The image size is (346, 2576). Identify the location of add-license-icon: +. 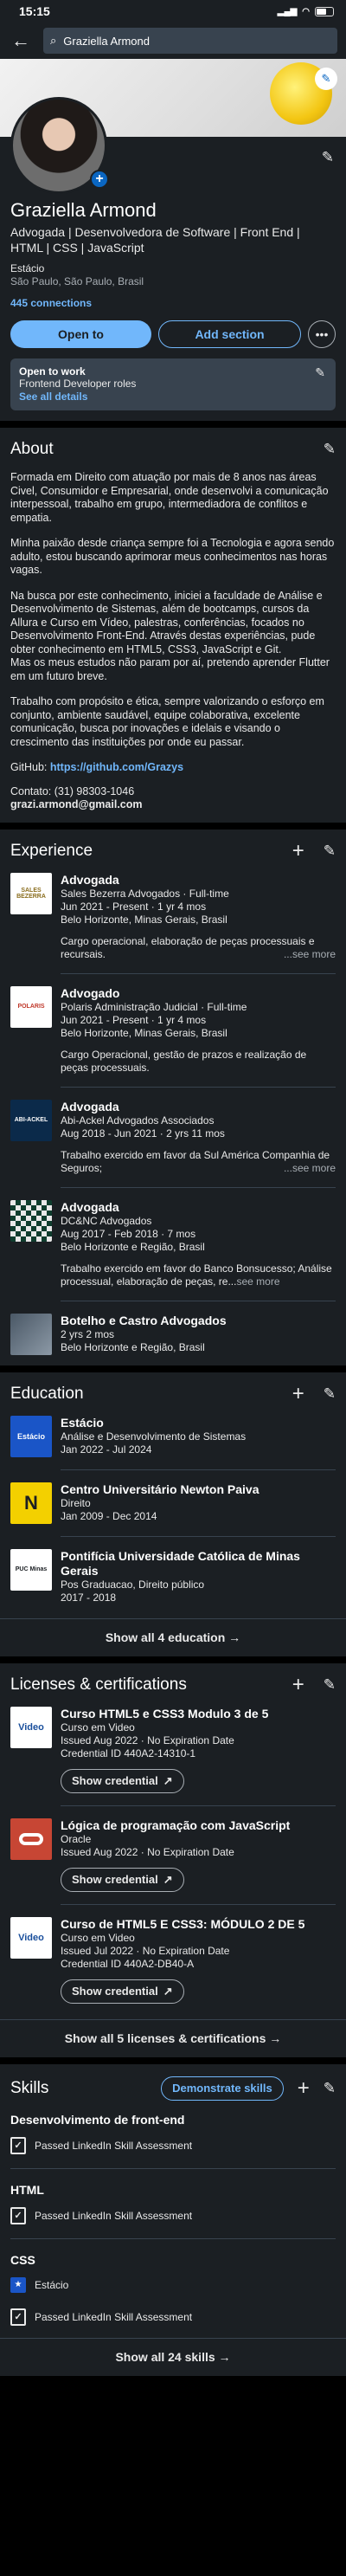
(298, 1684).